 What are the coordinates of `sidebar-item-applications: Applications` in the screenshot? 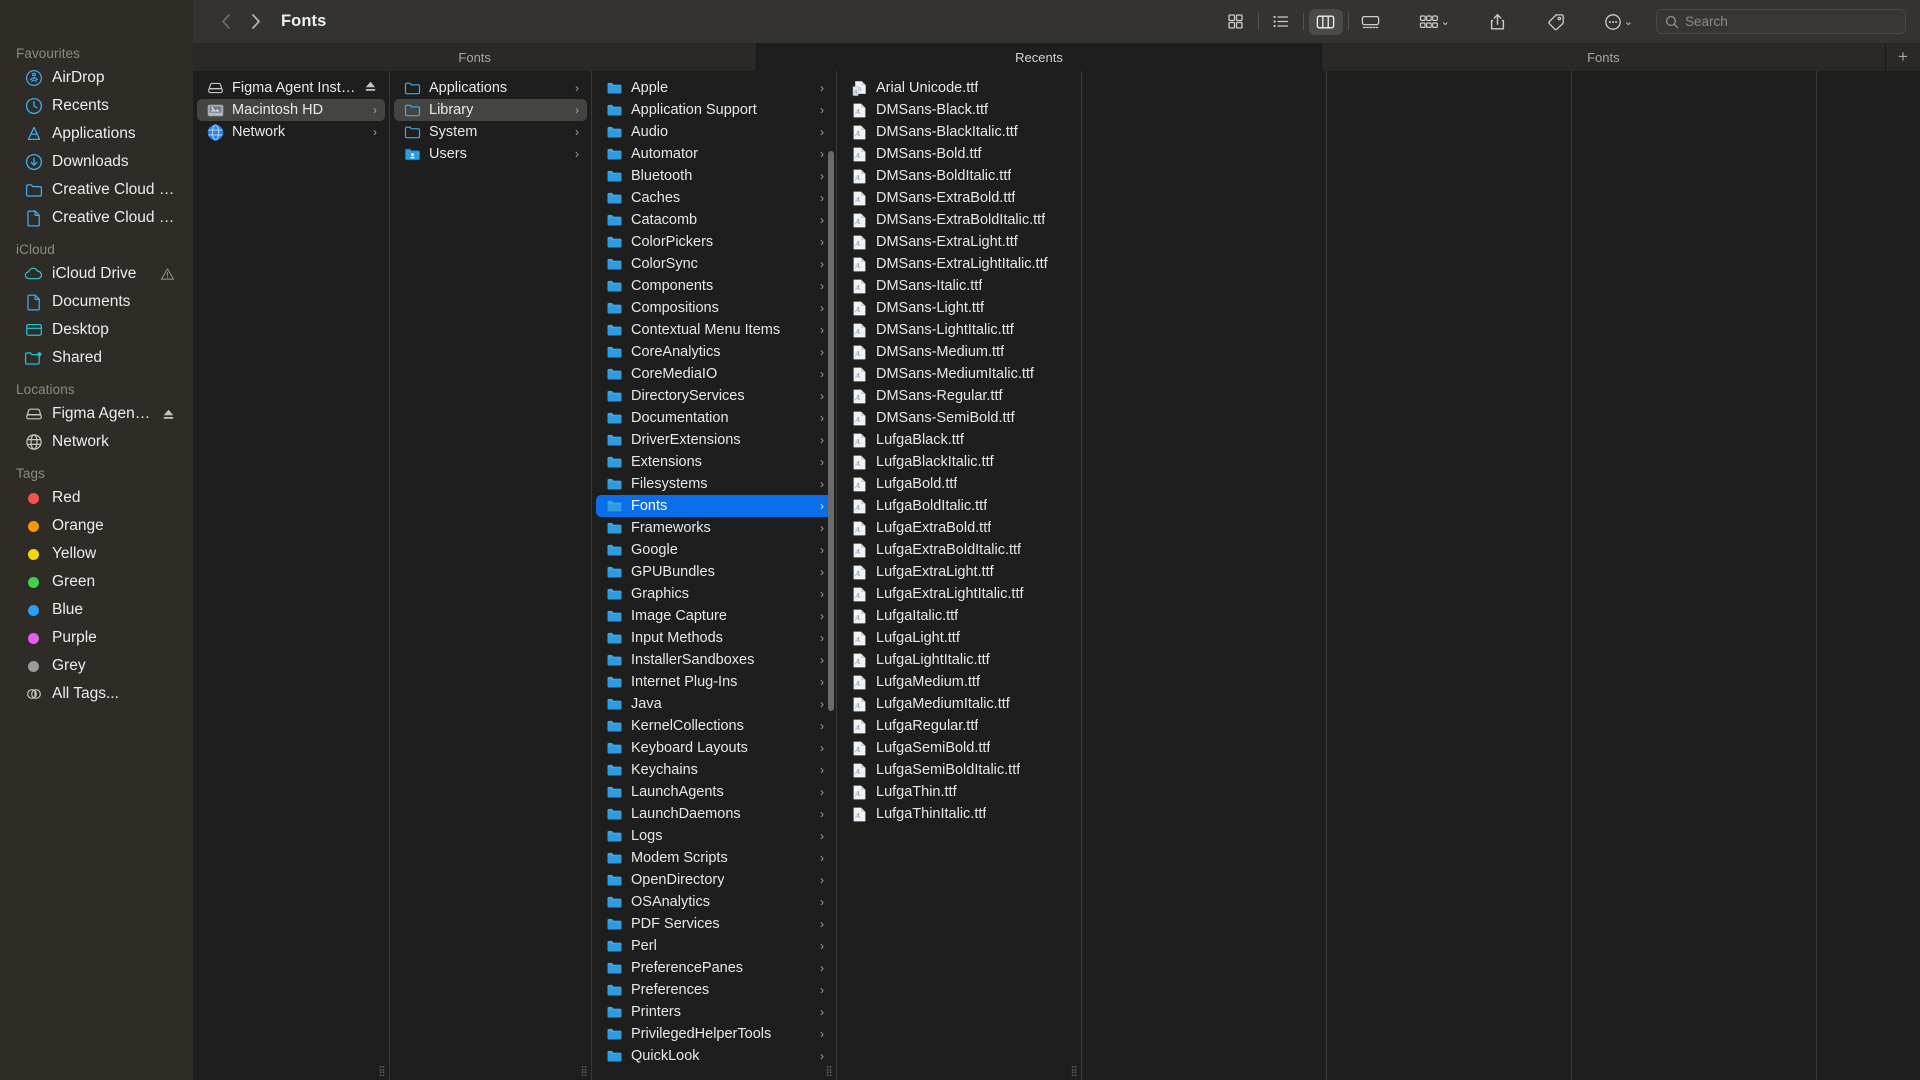 It's located at (96, 134).